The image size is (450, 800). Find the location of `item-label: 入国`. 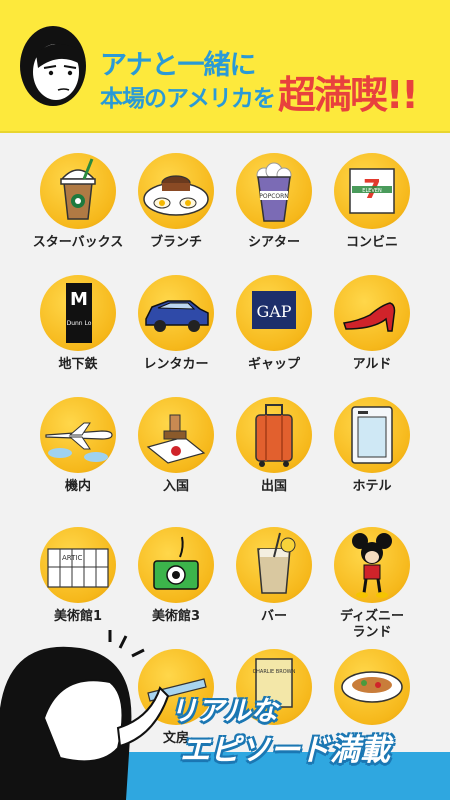

item-label: 入国 is located at coordinates (175, 486).